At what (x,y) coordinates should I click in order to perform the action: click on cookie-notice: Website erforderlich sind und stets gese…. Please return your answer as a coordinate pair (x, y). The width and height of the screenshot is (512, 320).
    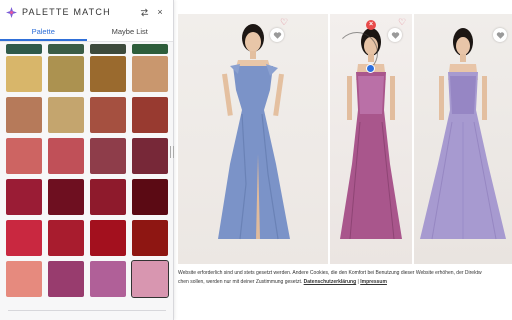
    Looking at the image, I should click on (343, 279).